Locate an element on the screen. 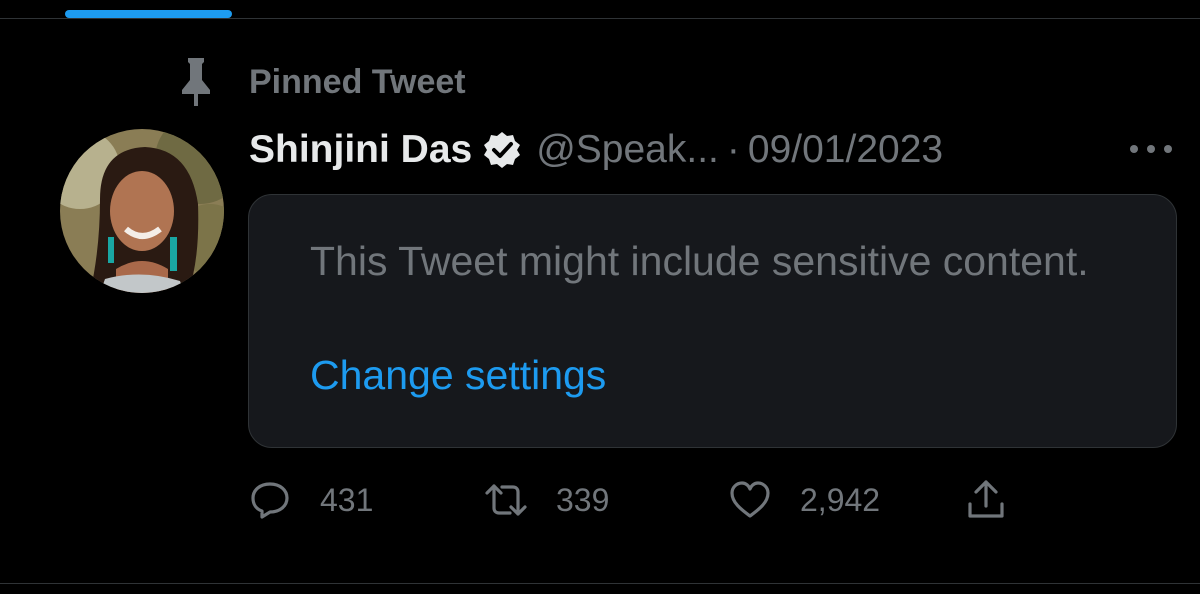 The image size is (1200, 594). reply-button: 431 is located at coordinates (310, 500).